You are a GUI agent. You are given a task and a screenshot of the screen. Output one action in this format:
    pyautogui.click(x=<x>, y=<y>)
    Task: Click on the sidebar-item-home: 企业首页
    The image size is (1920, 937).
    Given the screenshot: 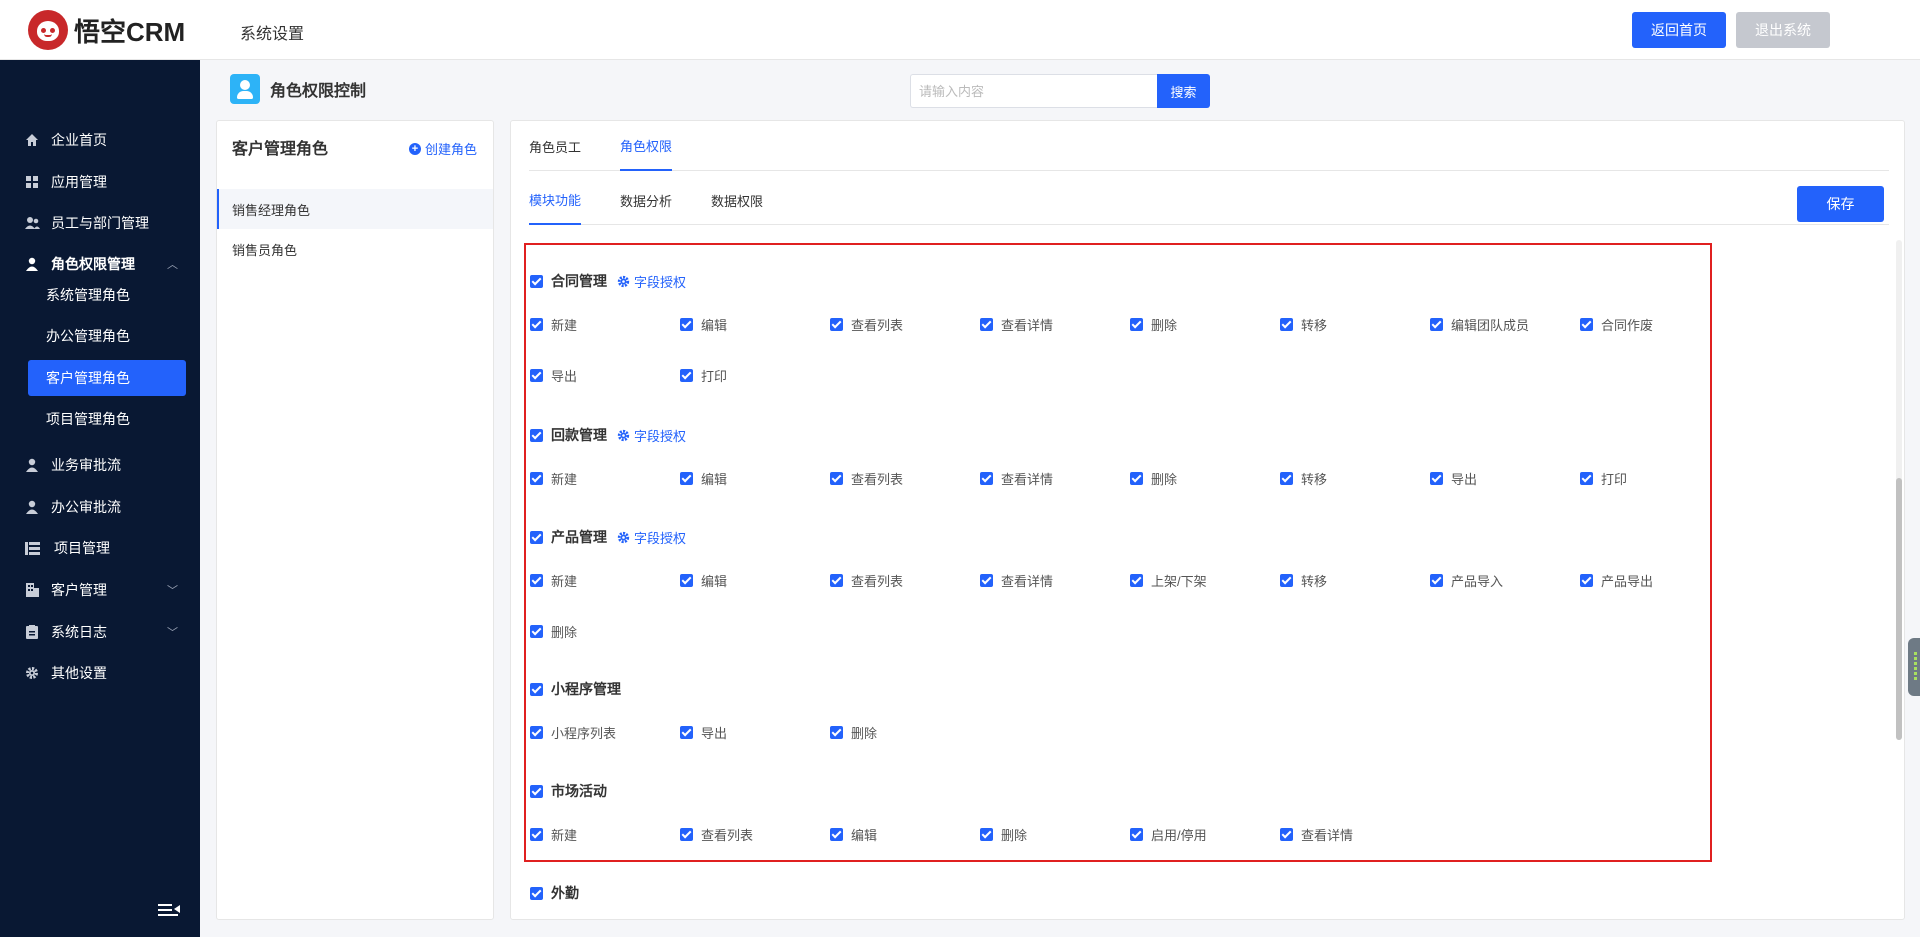 What is the action you would take?
    pyautogui.click(x=100, y=140)
    